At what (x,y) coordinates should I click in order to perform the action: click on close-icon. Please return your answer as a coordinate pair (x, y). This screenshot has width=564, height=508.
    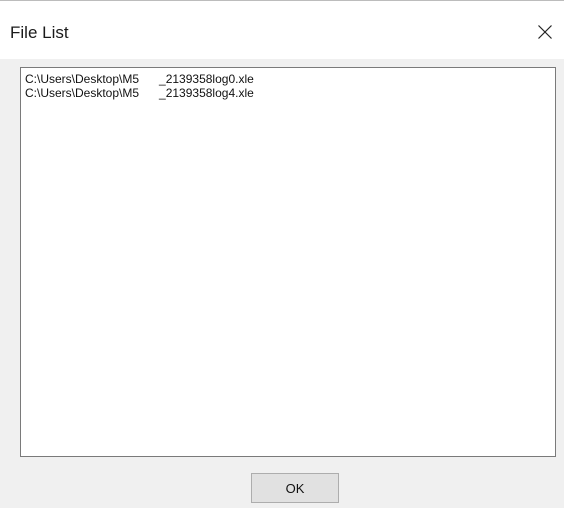
    Looking at the image, I should click on (545, 32).